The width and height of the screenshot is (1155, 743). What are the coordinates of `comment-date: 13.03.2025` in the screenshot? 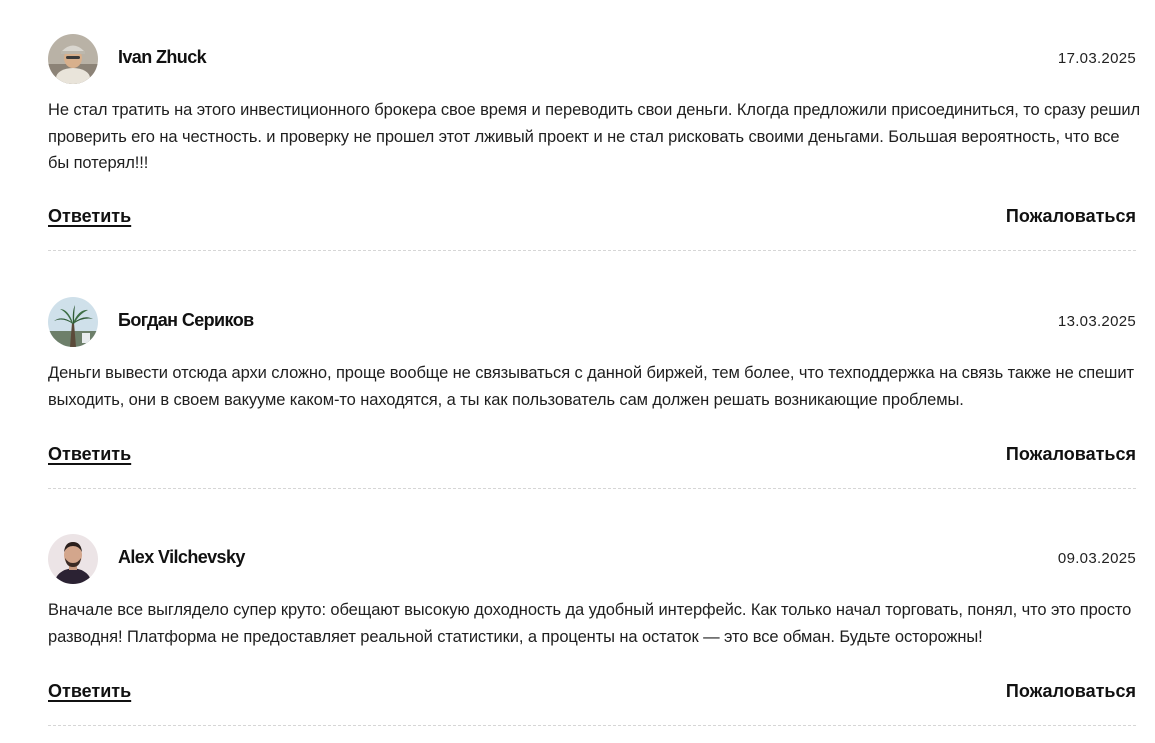 It's located at (1096, 321).